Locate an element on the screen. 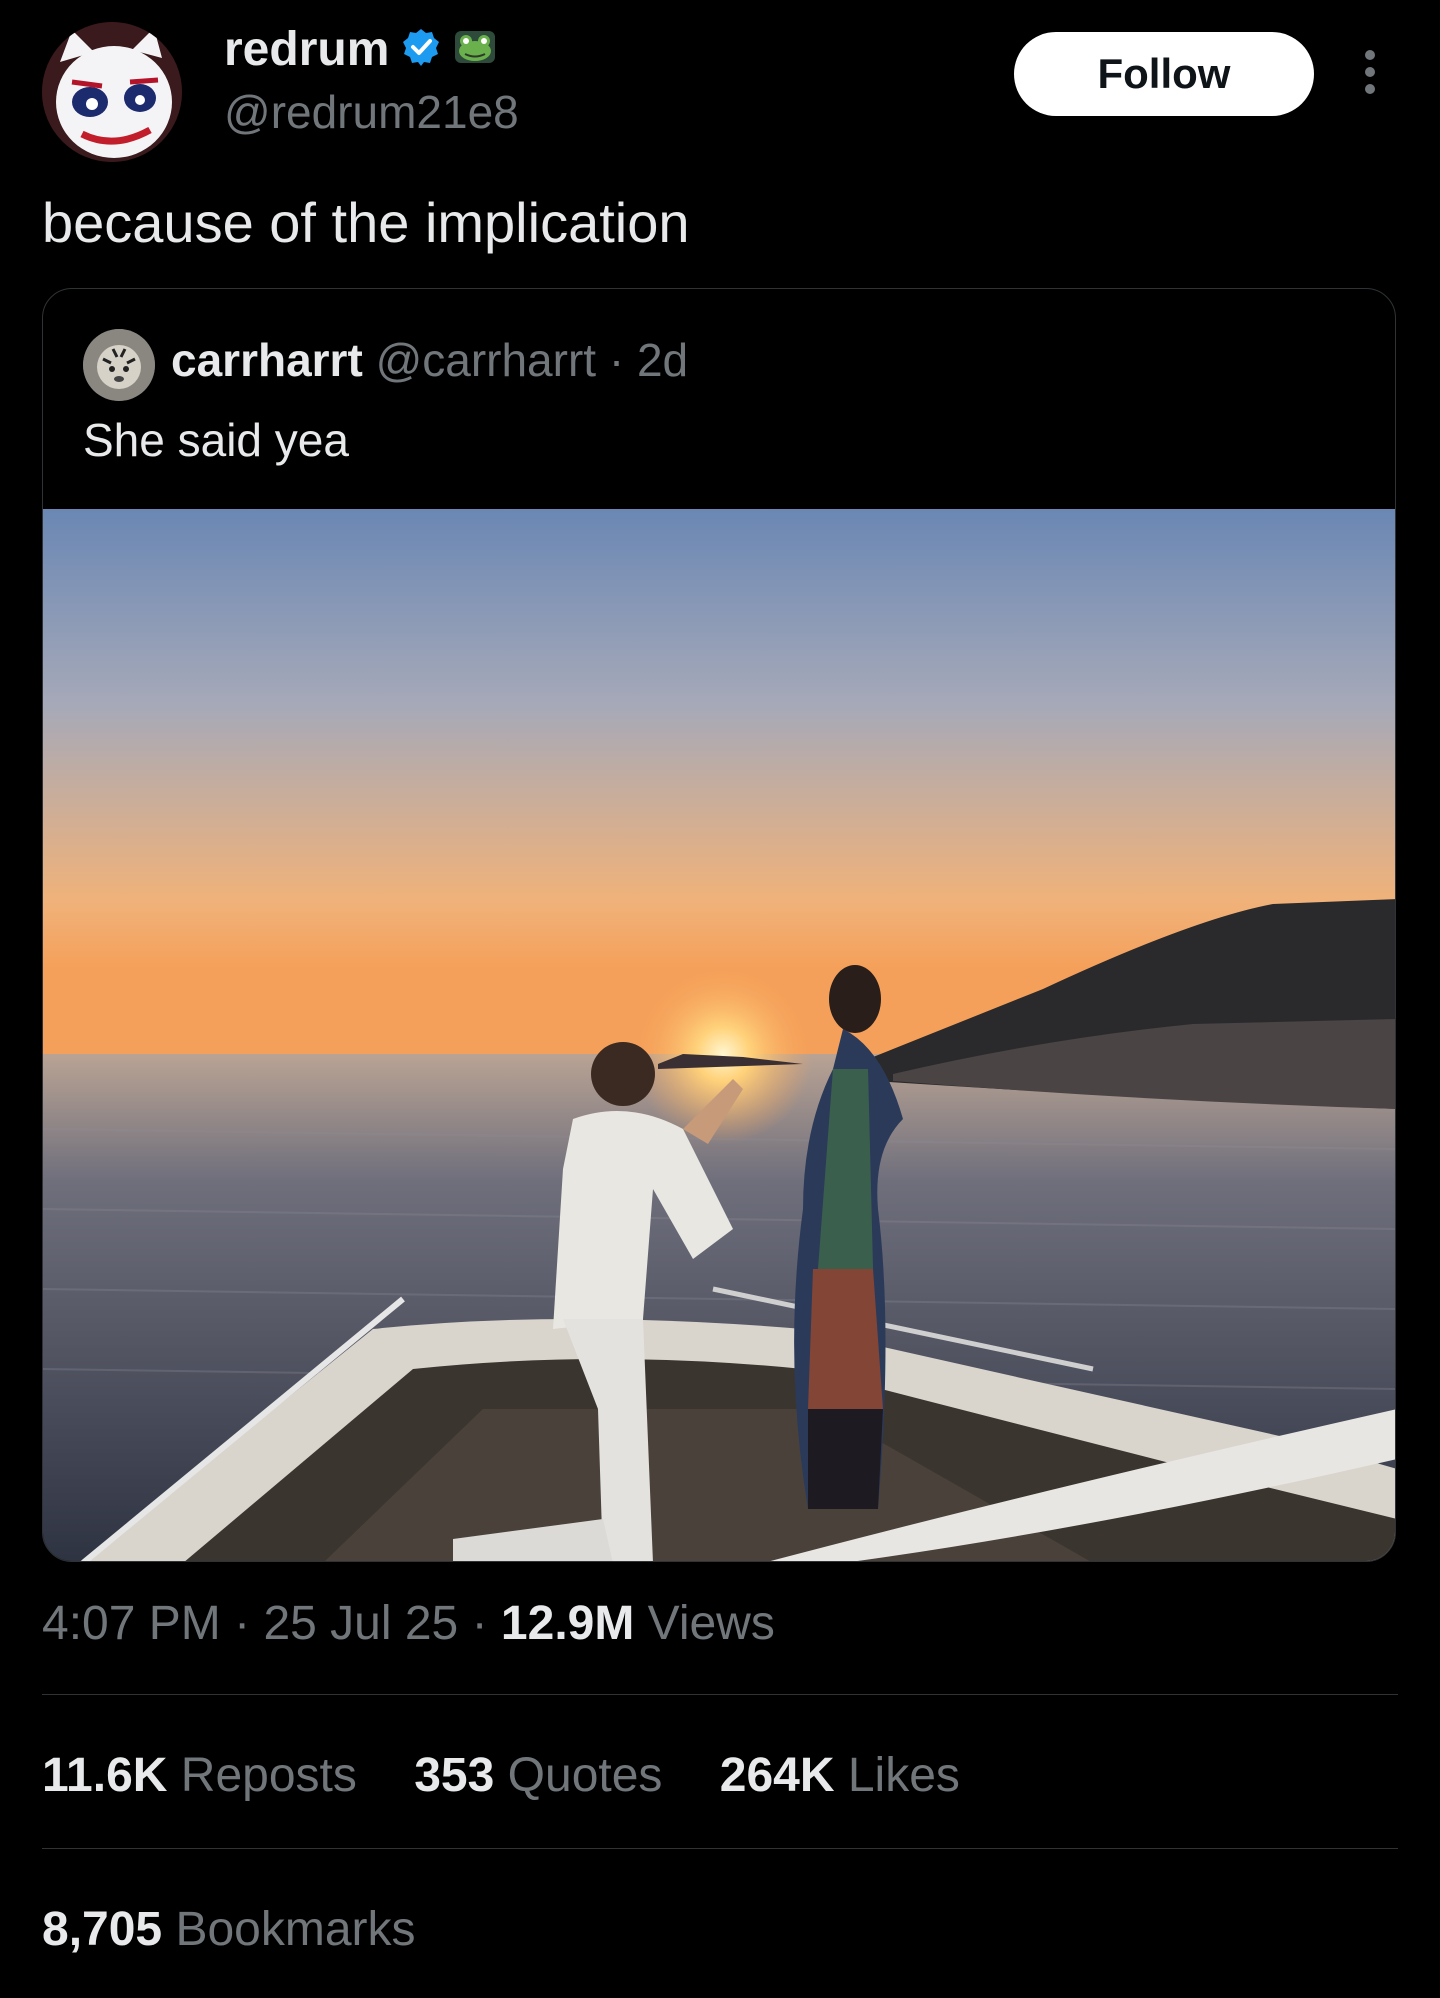  quoted-header: carrharrt @carrharrt · 2d is located at coordinates (429, 360).